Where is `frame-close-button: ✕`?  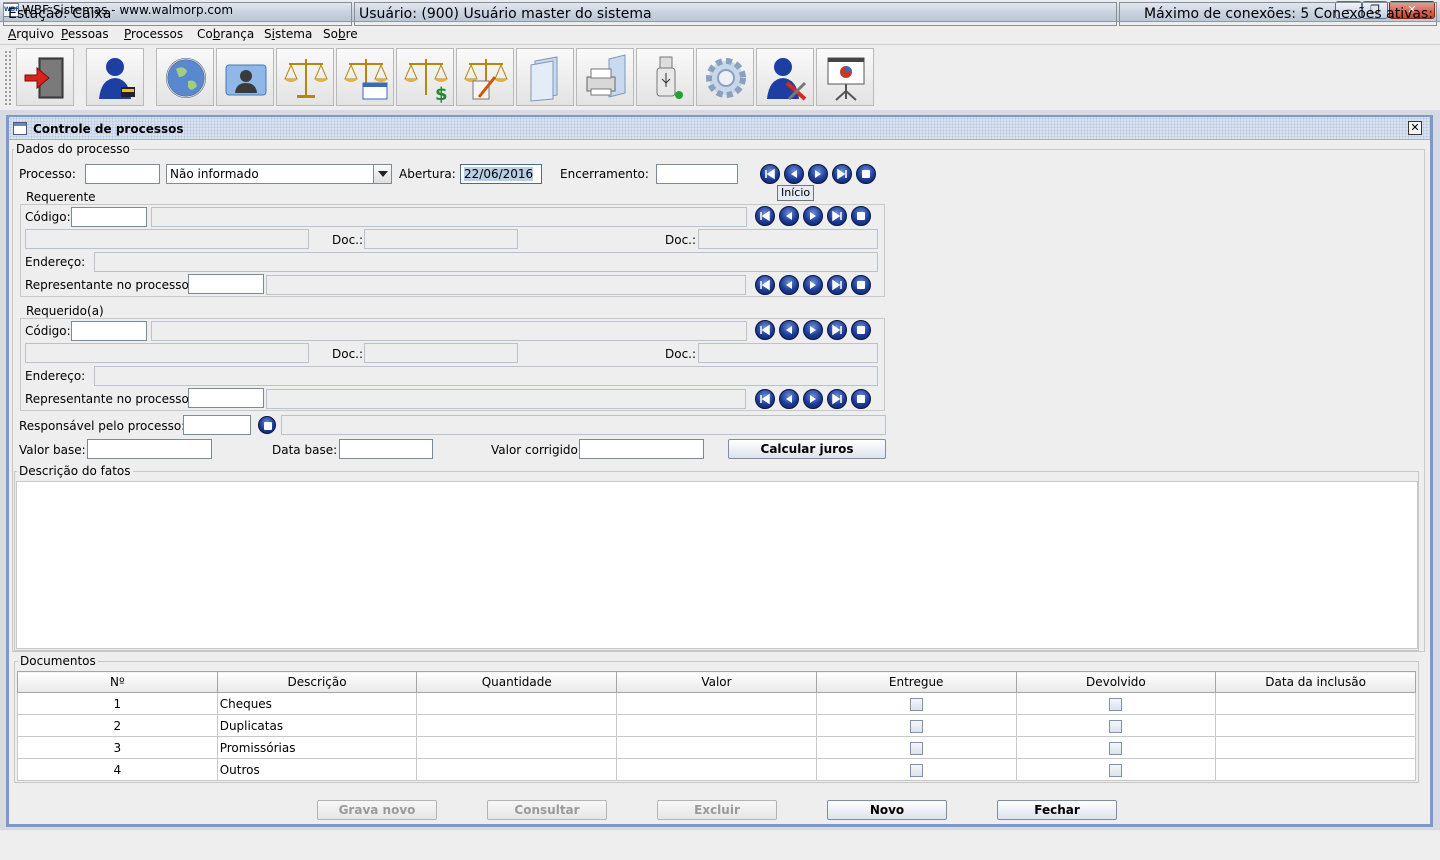
frame-close-button: ✕ is located at coordinates (1415, 128).